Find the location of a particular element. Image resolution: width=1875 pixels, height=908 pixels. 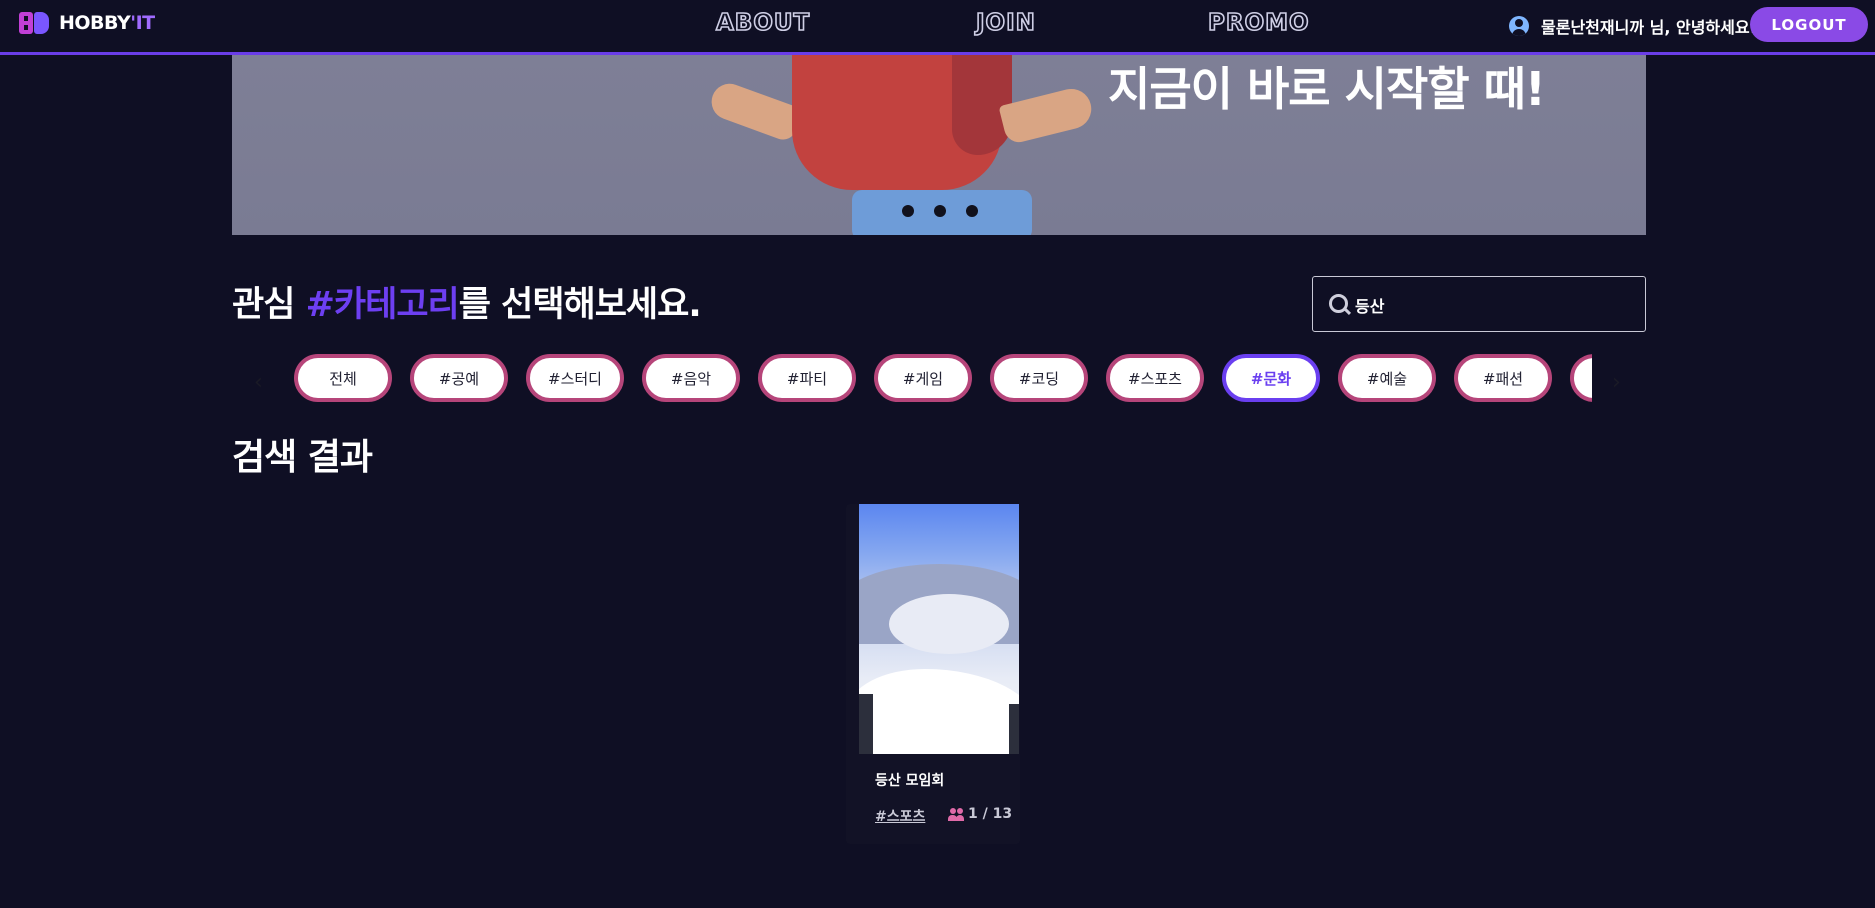

chip-fashion: #패션 is located at coordinates (1503, 378).